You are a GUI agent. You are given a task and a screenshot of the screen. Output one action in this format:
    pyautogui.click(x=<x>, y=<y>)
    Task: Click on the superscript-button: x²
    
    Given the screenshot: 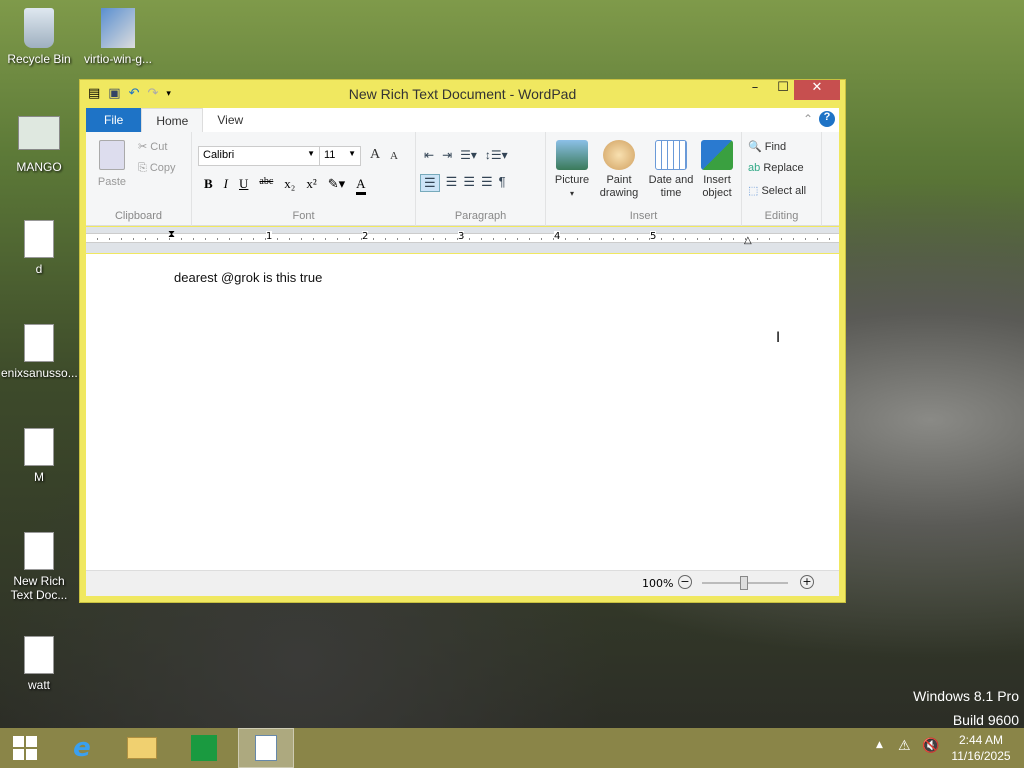 What is the action you would take?
    pyautogui.click(x=311, y=185)
    